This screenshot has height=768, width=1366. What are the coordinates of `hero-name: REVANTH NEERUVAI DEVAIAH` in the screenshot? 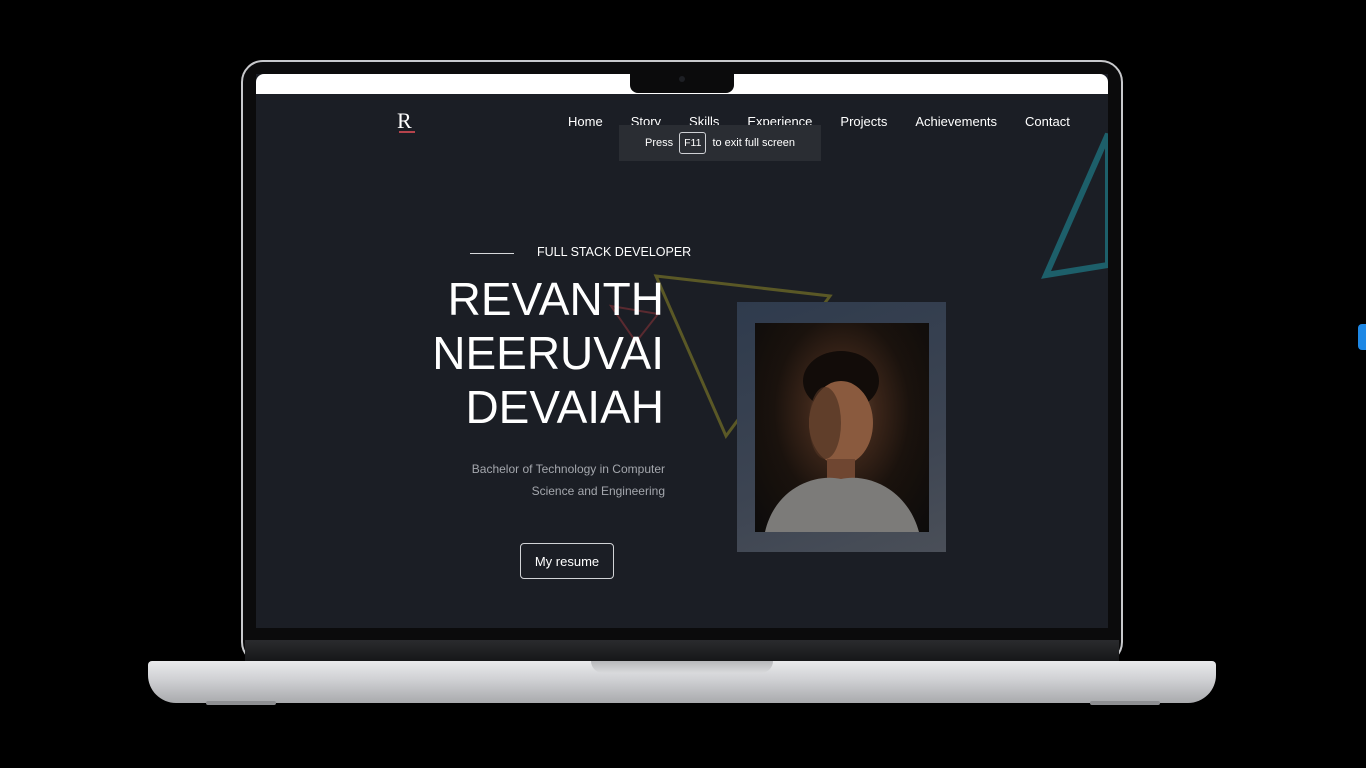 It's located at (548, 353).